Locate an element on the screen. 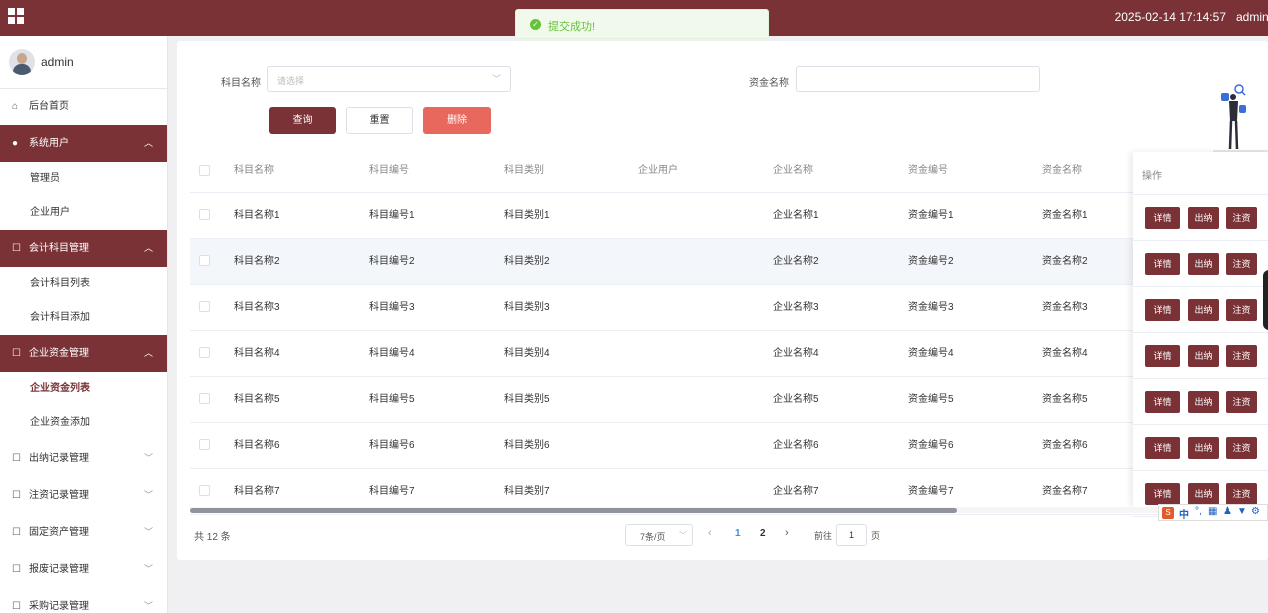 The height and width of the screenshot is (613, 1268). punctuation-icon: °, is located at coordinates (1198, 511).